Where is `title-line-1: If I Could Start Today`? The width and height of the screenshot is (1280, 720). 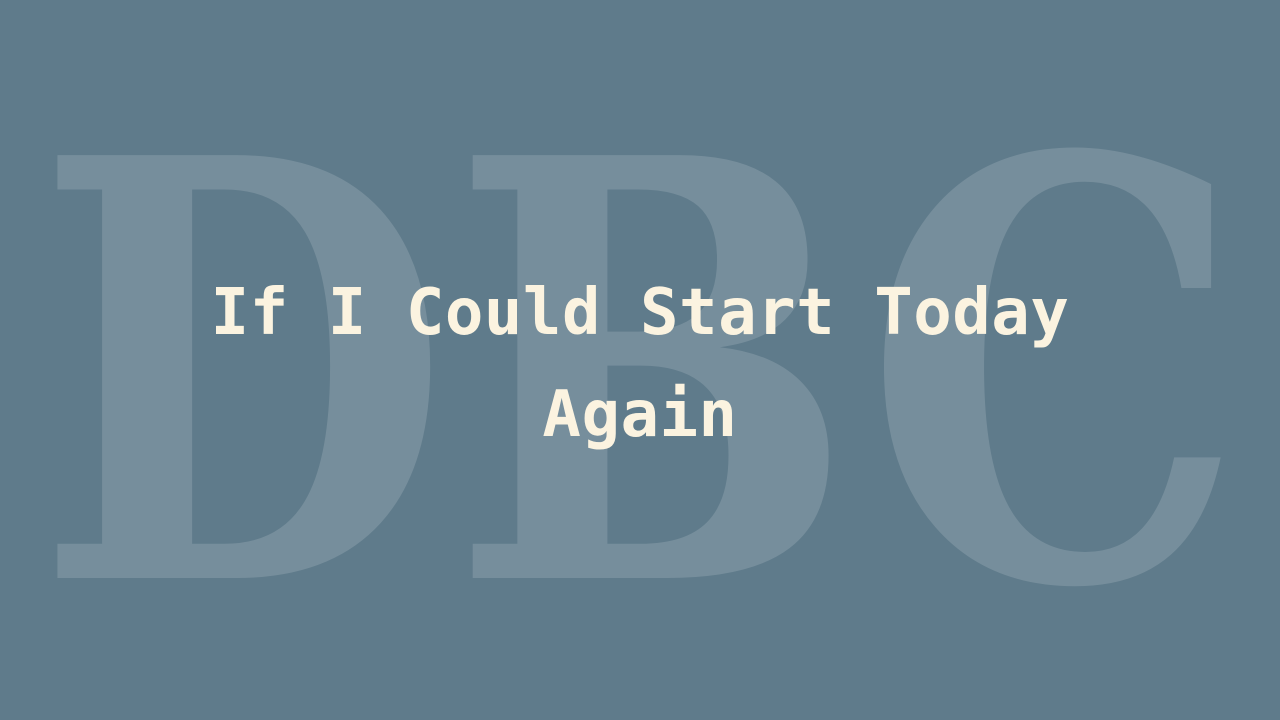 title-line-1: If I Could Start Today is located at coordinates (640, 313).